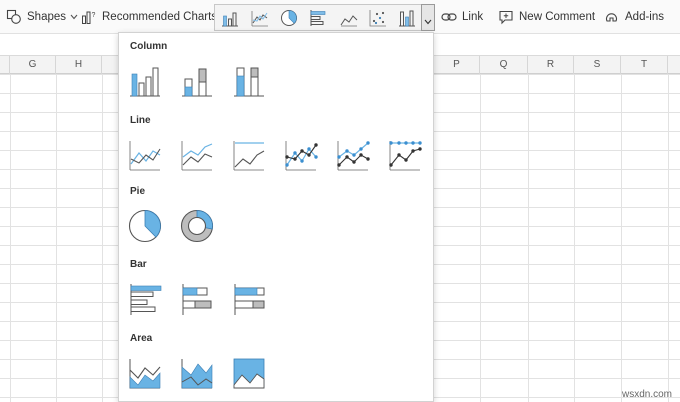 Image resolution: width=680 pixels, height=402 pixels. What do you see at coordinates (612, 17) in the screenshot?
I see `add-ins-icon` at bounding box center [612, 17].